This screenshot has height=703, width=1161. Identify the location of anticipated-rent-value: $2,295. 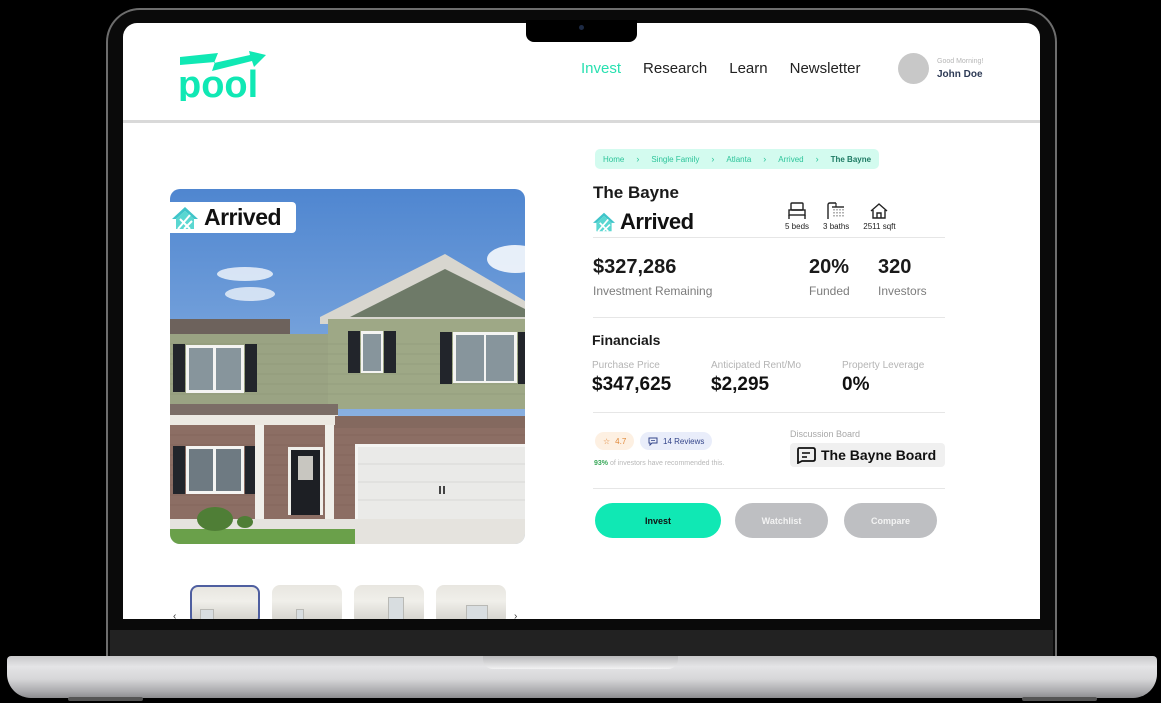
(740, 384).